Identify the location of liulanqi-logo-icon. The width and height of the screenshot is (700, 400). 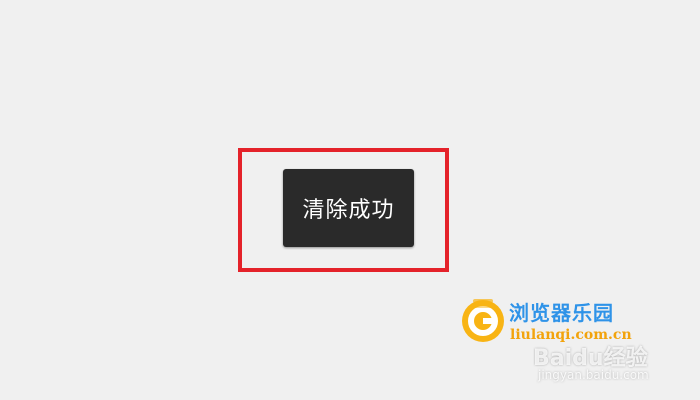
(483, 320).